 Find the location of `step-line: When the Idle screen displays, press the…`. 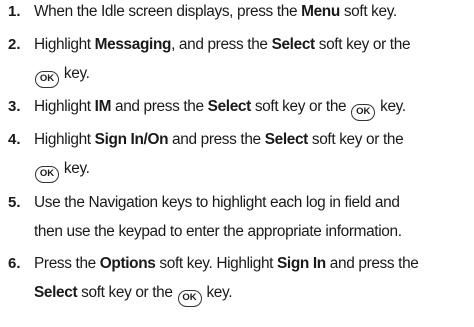

step-line: When the Idle screen displays, press the… is located at coordinates (215, 11).